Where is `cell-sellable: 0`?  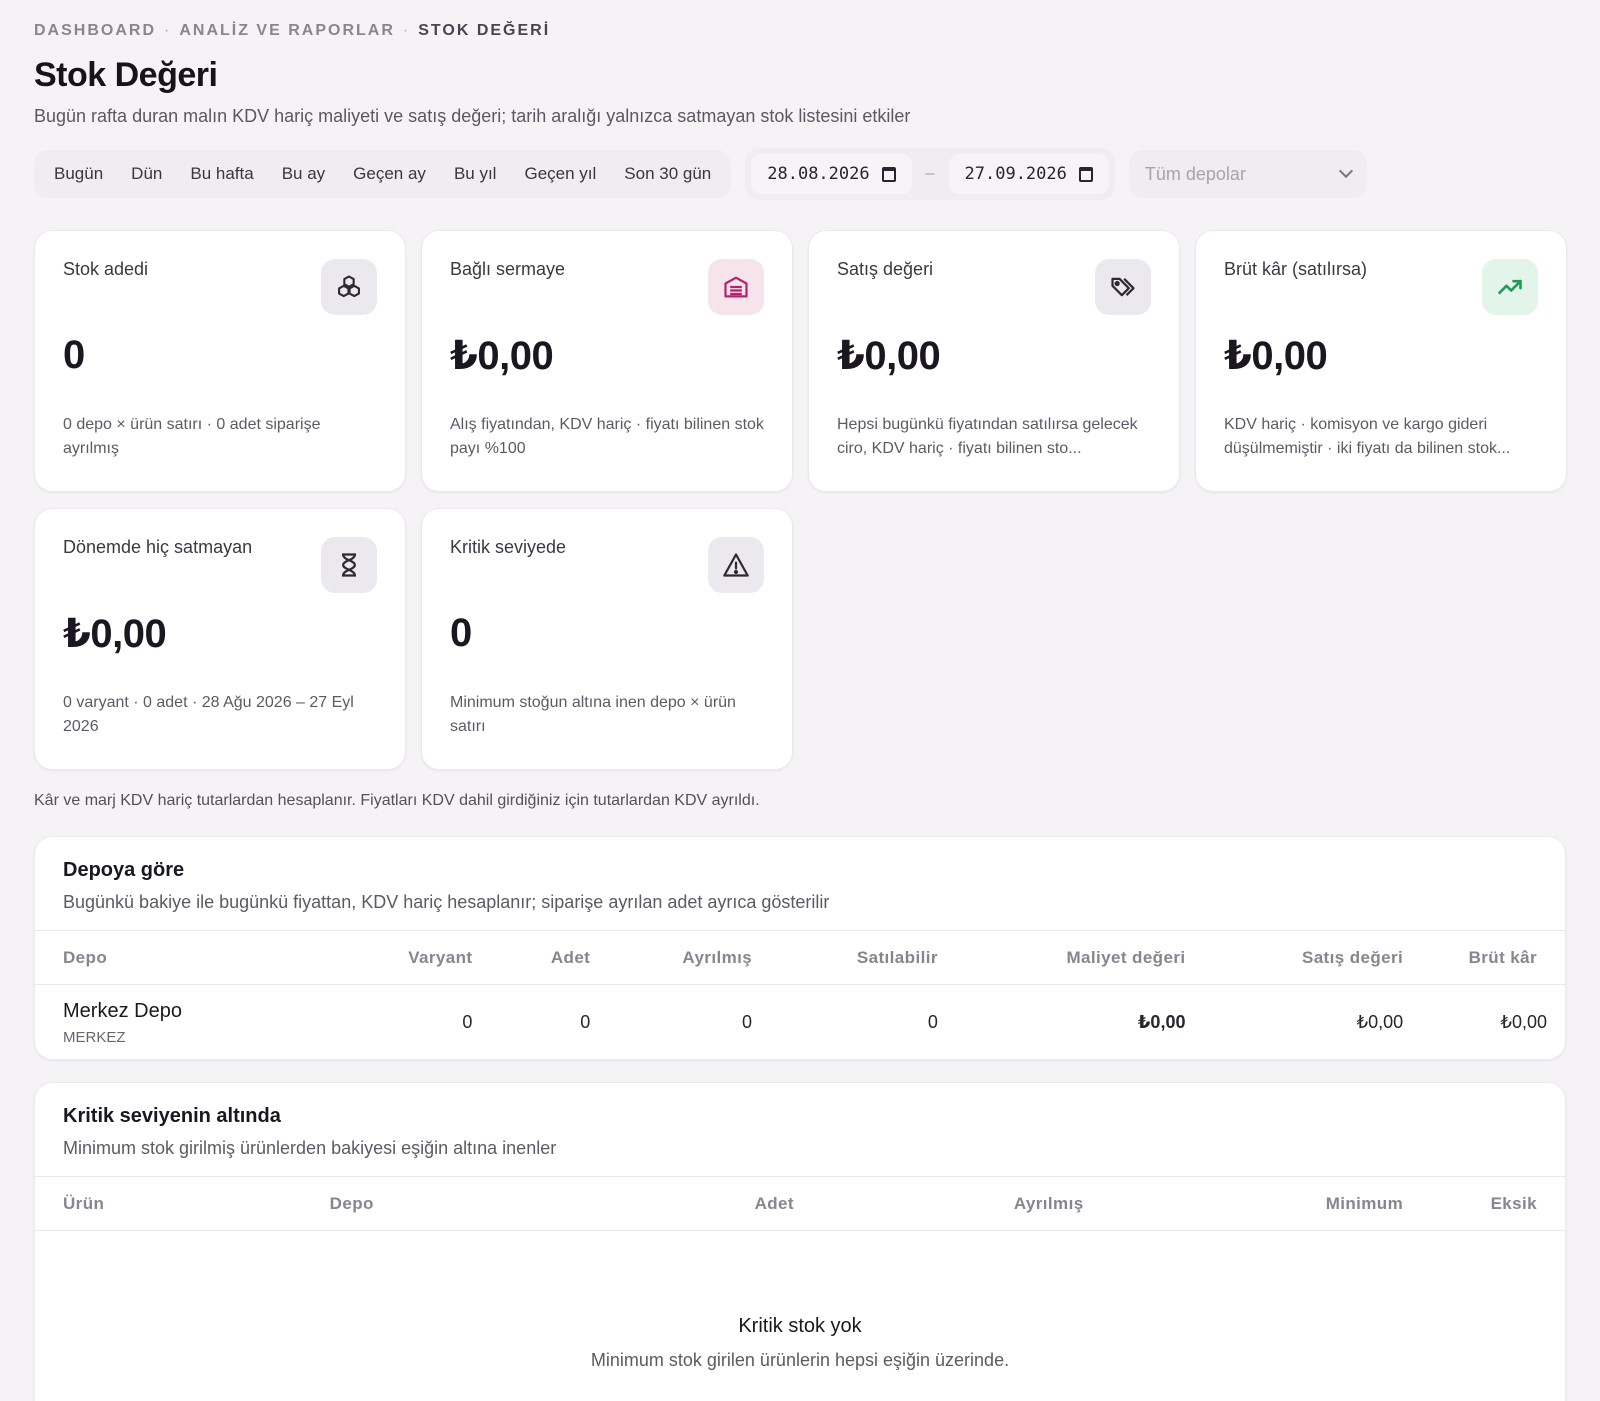 cell-sellable: 0 is located at coordinates (932, 1022).